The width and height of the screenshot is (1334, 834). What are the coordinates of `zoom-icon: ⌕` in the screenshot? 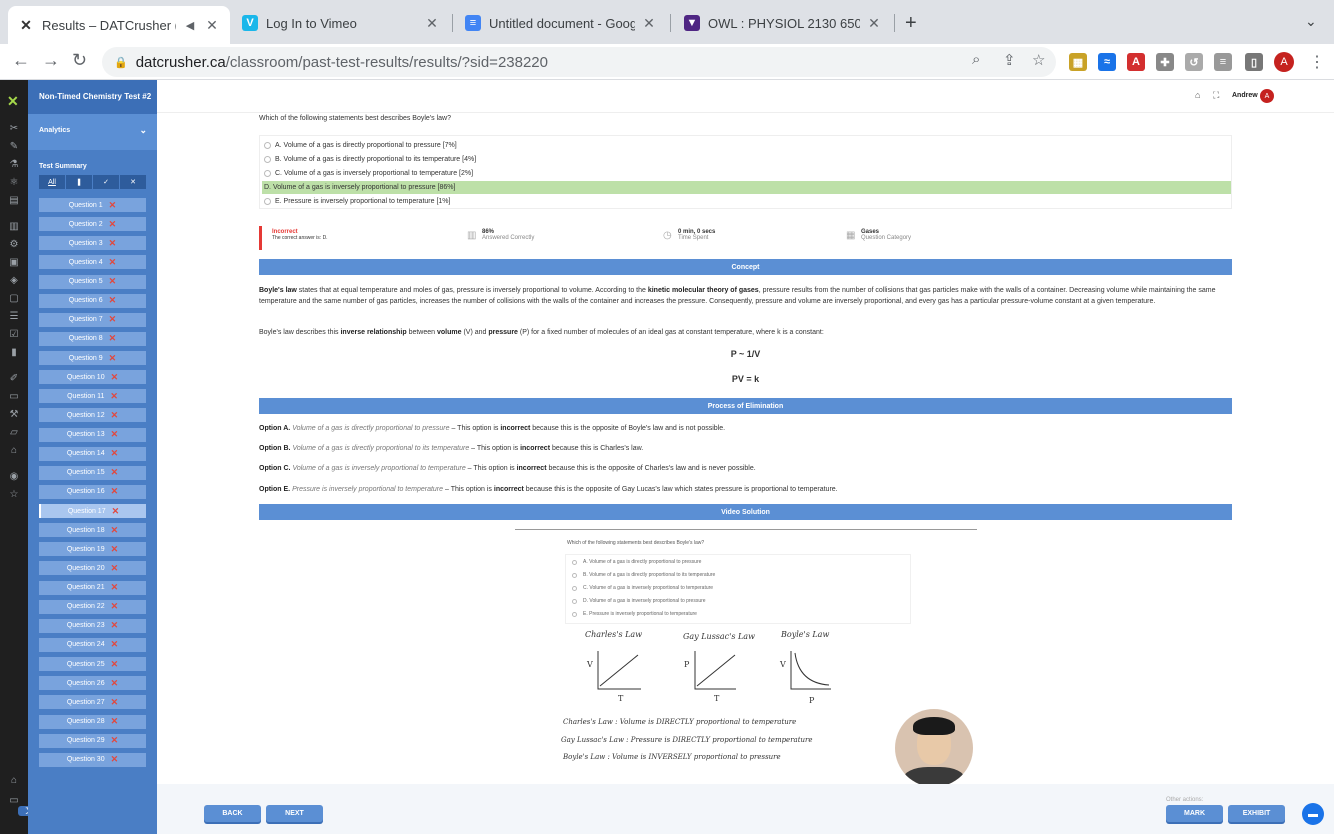 It's located at (976, 59).